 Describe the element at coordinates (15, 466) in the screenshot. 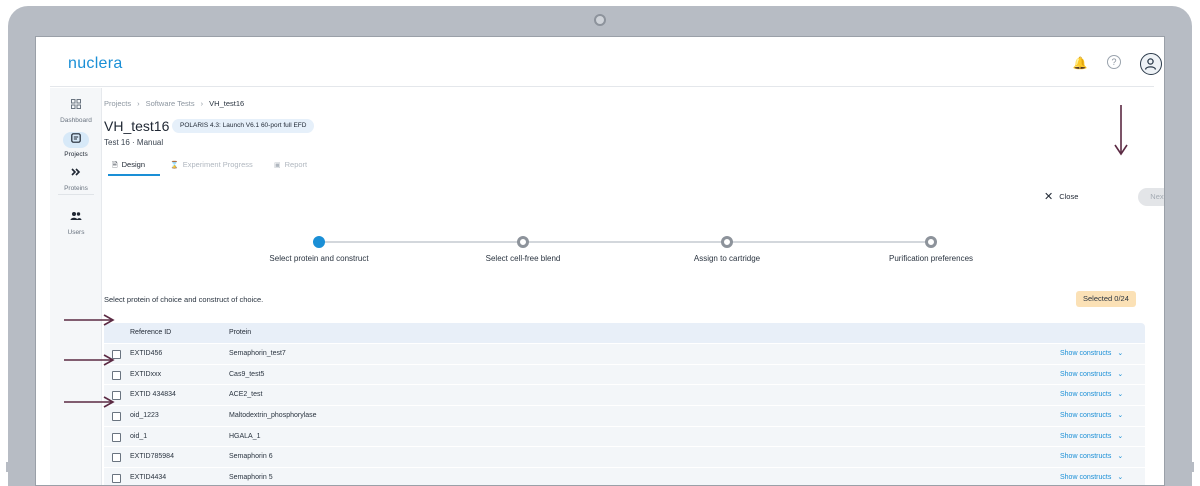

I see `frame-edge-left` at that location.